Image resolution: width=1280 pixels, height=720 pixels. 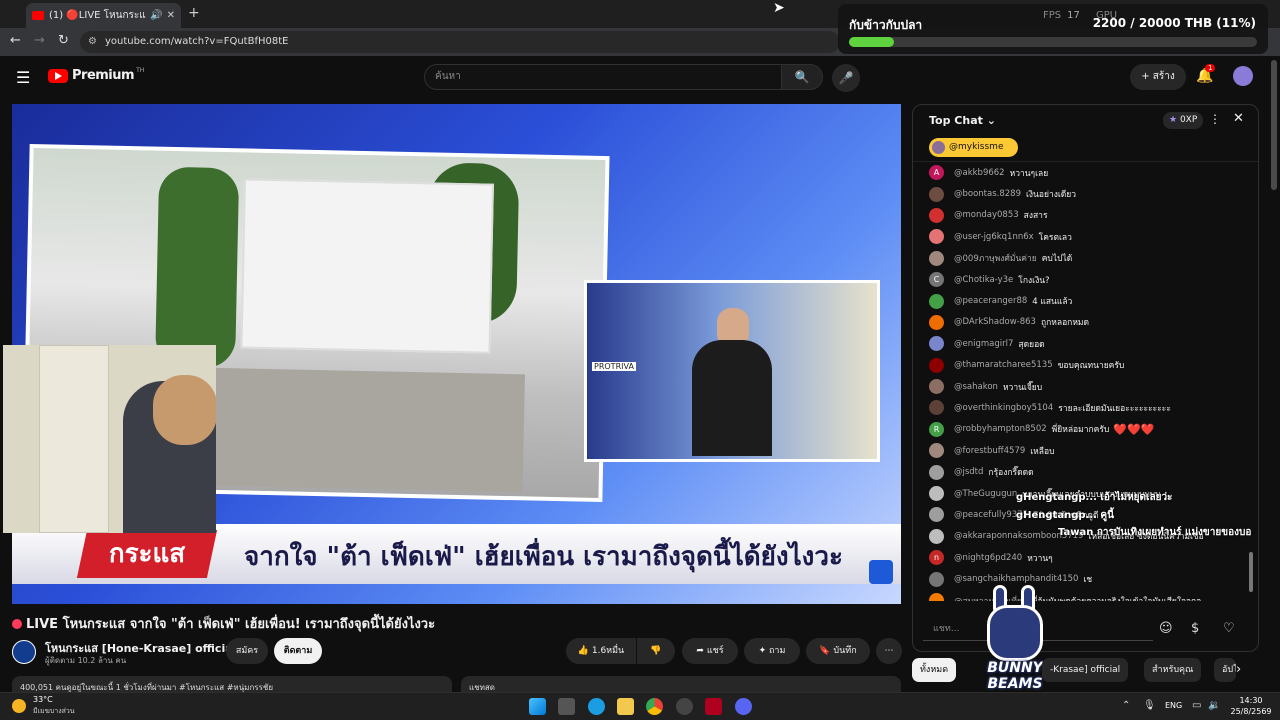 I want to click on join-button: สมัคร, so click(x=247, y=651).